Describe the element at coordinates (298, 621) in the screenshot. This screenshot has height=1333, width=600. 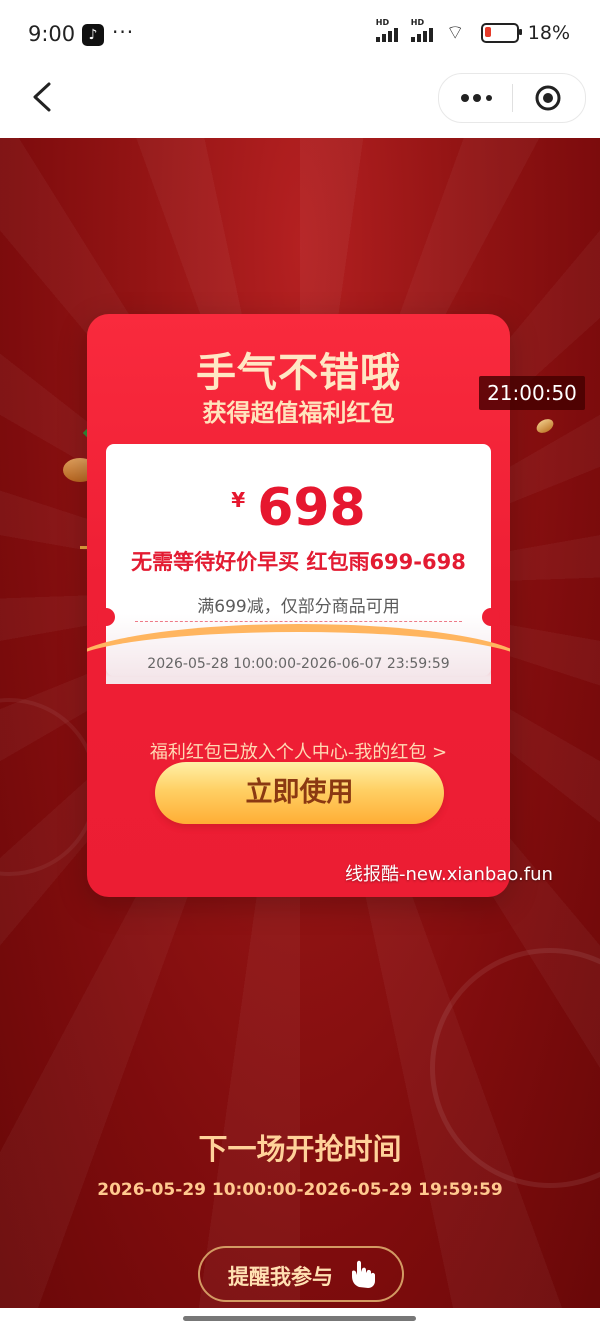
I see `ticket-divider` at that location.